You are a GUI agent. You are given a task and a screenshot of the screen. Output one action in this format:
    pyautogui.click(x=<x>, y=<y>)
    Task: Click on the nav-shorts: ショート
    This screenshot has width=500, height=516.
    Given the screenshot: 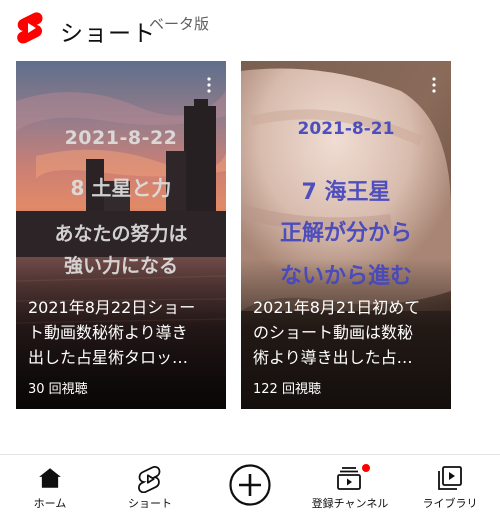 What is the action you would take?
    pyautogui.click(x=150, y=485)
    